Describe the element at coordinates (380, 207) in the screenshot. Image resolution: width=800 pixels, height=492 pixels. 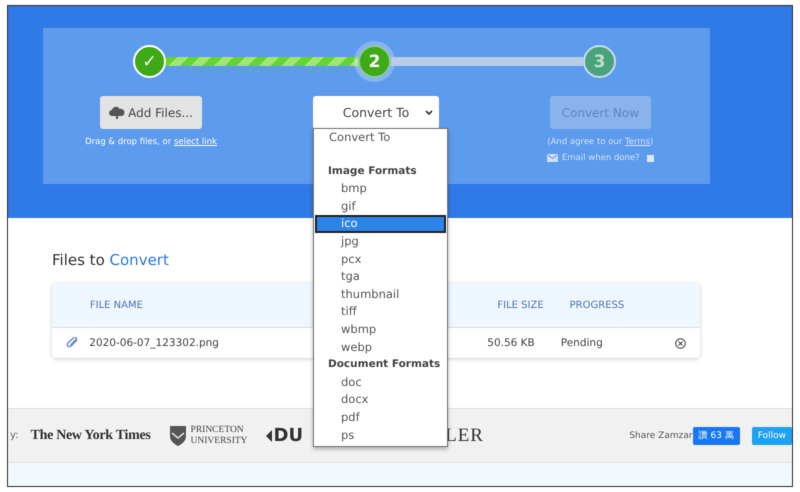
I see `dropdown-option: gif` at that location.